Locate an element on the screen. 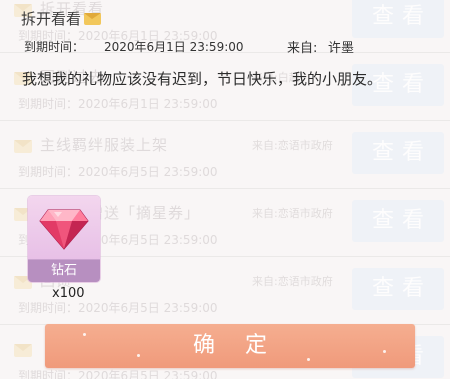 The width and height of the screenshot is (450, 379). sender-name: 许墨 is located at coordinates (341, 48).